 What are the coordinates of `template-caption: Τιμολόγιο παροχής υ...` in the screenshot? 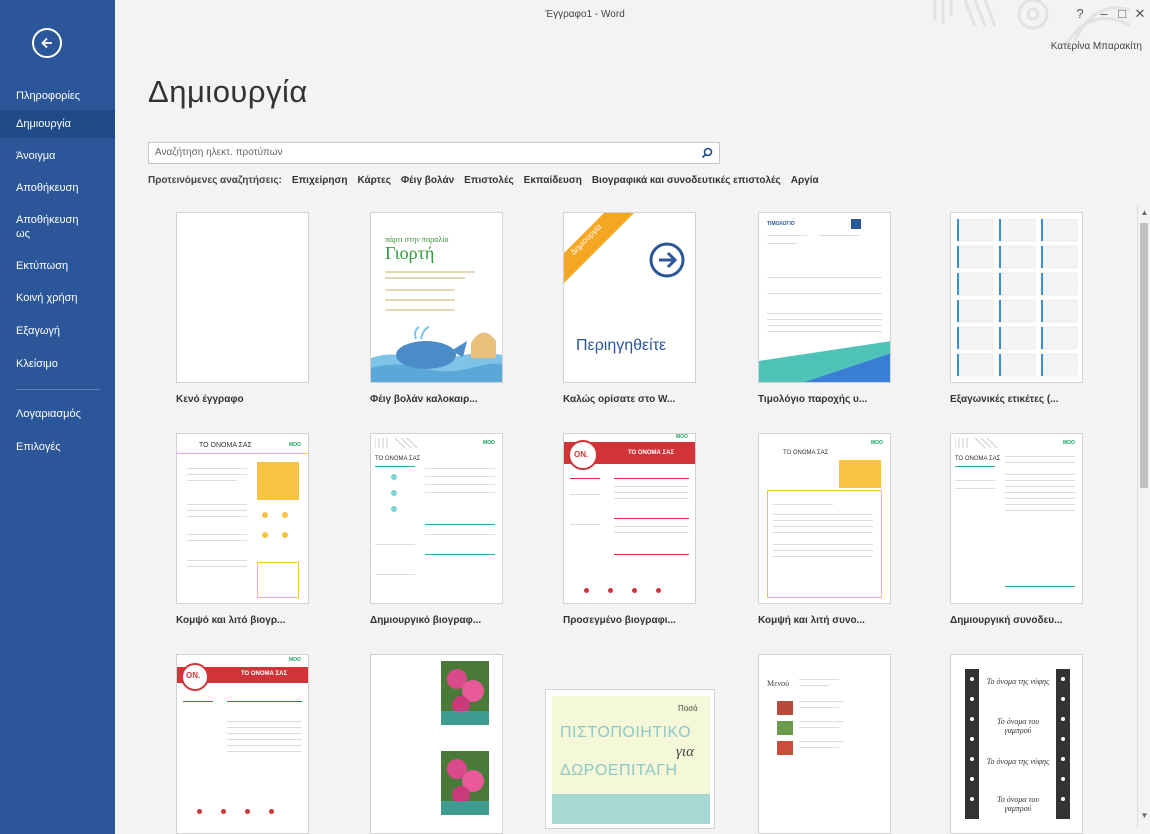 It's located at (813, 399).